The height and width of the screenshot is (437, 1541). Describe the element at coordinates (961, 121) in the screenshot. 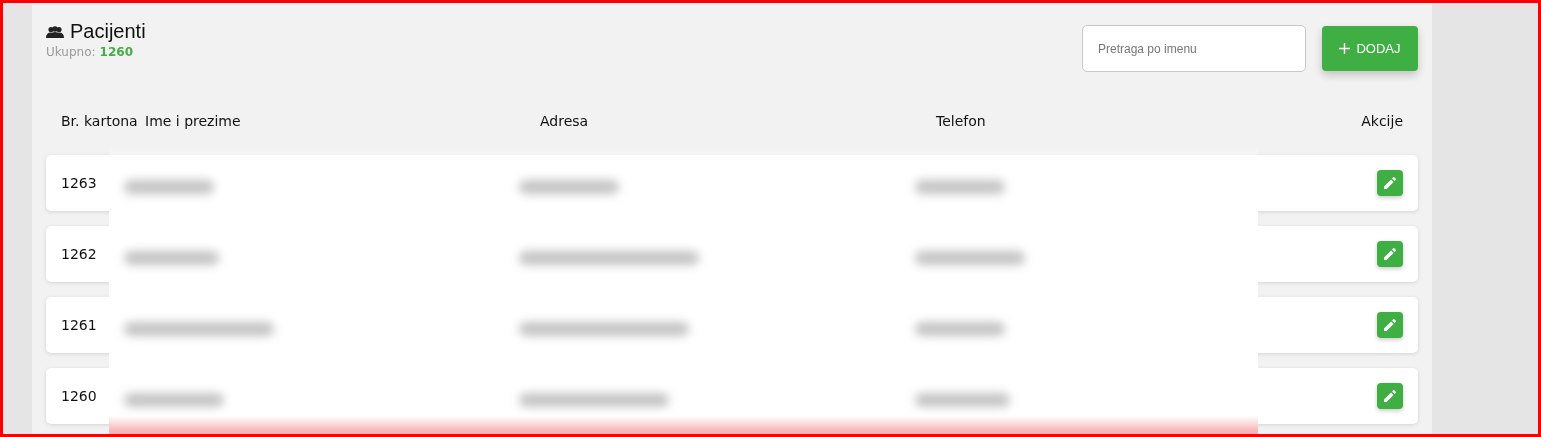

I see `column-header: Telefon` at that location.